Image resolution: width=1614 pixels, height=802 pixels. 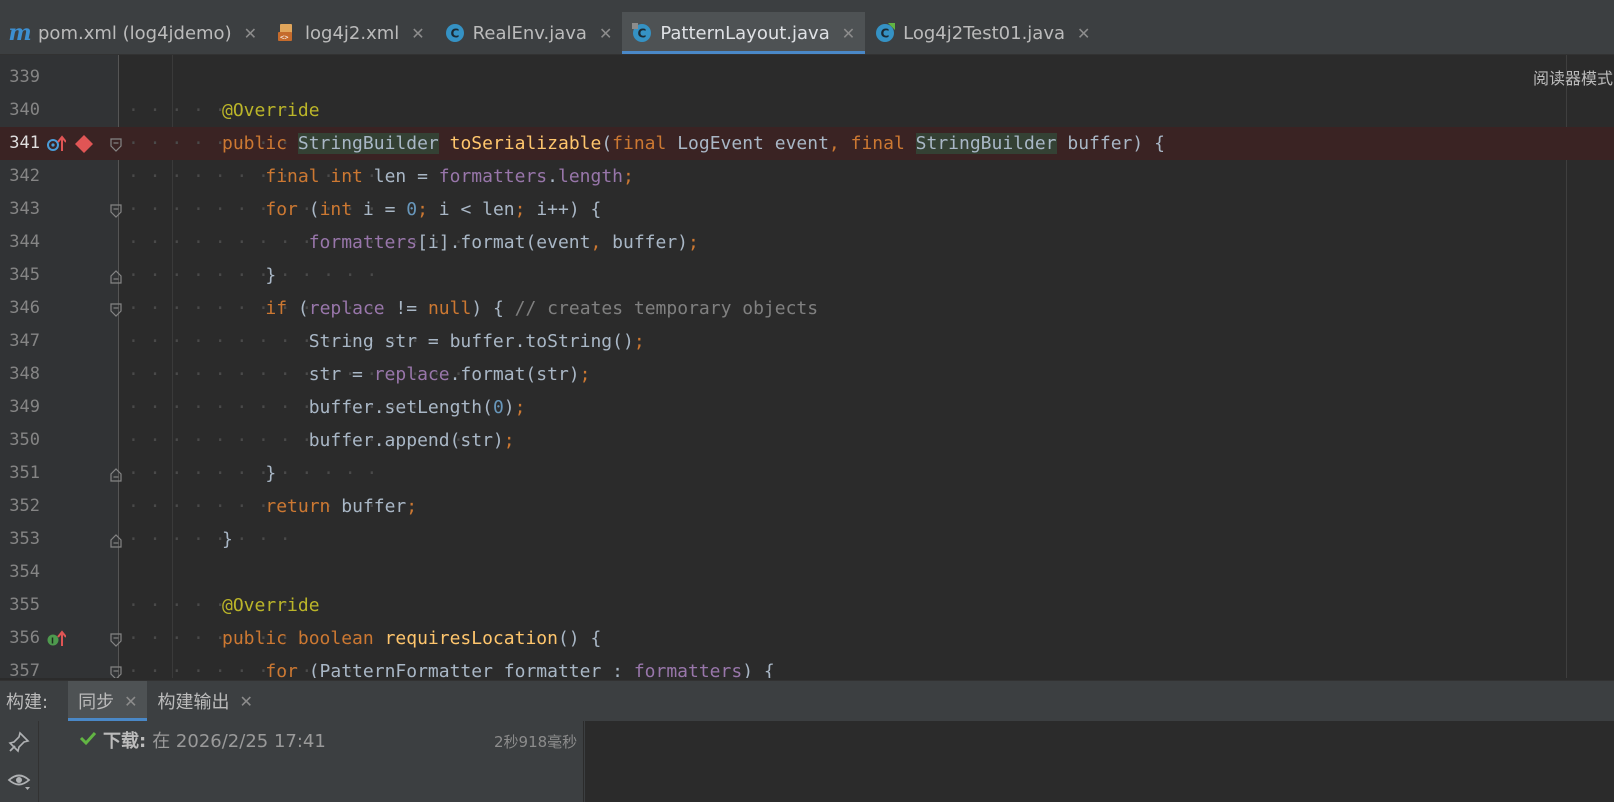 What do you see at coordinates (24, 669) in the screenshot?
I see `line-number: 357` at bounding box center [24, 669].